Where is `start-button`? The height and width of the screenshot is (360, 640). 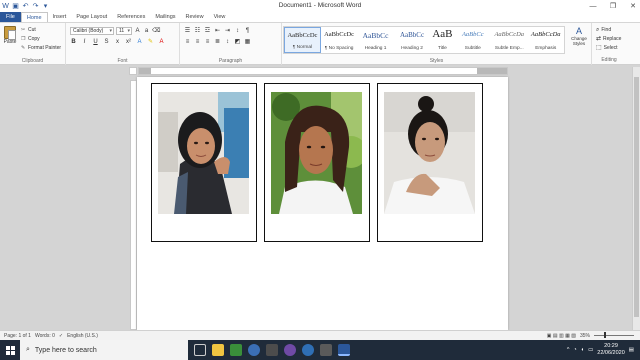 start-button is located at coordinates (10, 350).